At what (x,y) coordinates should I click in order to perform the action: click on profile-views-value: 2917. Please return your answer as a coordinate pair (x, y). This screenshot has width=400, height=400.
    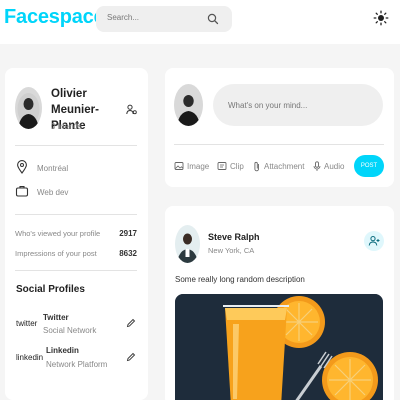
    Looking at the image, I should click on (128, 233).